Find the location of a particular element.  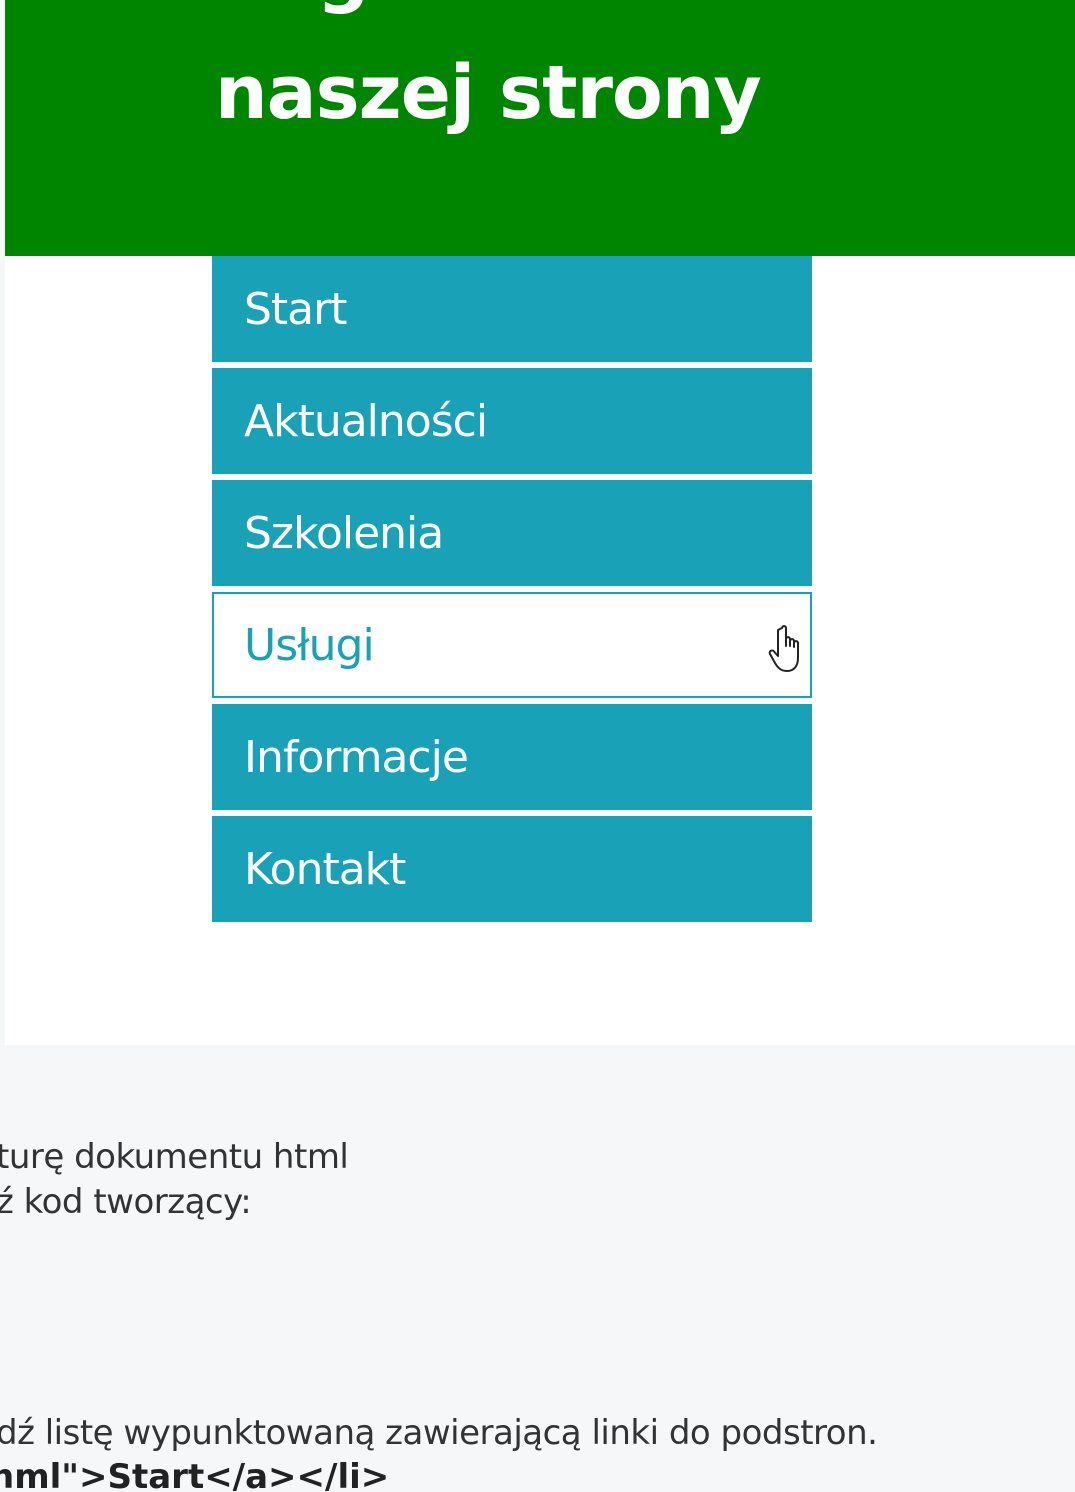

menu-item-label: Start is located at coordinates (295, 309).